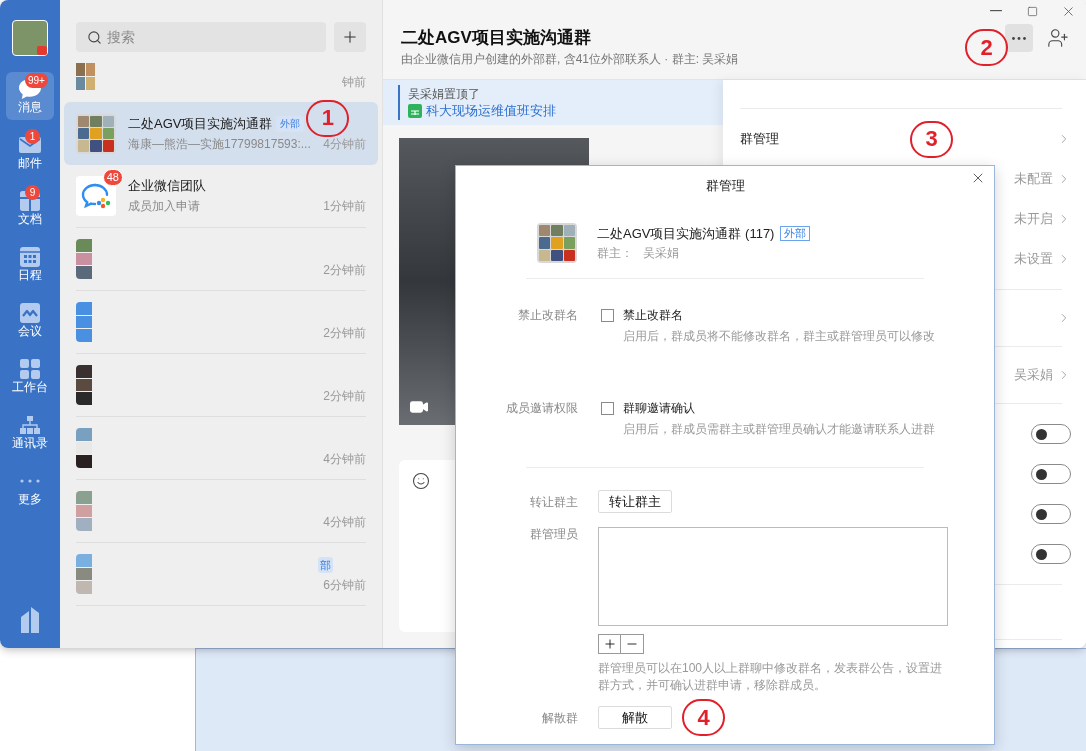 This screenshot has height=751, width=1086. What do you see at coordinates (354, 82) in the screenshot?
I see `chat-time: 钟前` at bounding box center [354, 82].